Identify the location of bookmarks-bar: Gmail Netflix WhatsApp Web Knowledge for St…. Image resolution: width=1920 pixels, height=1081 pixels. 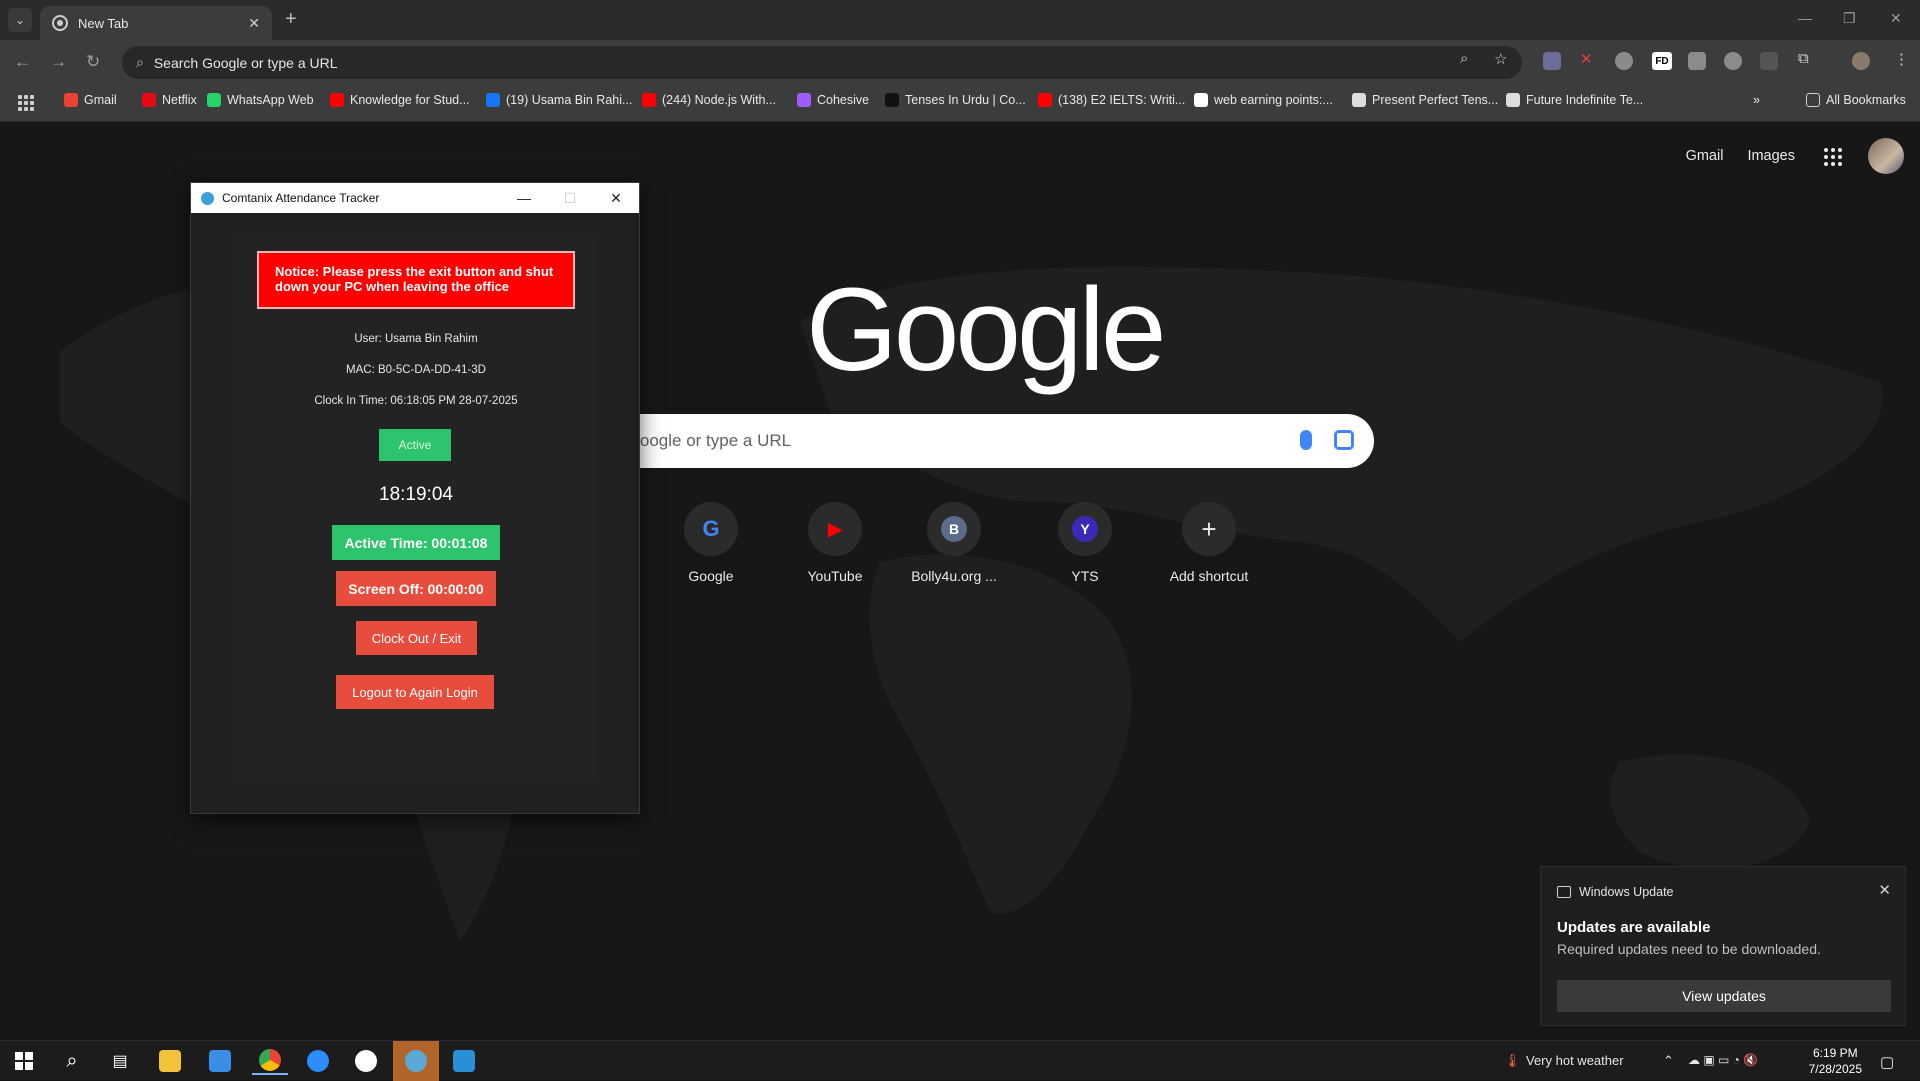
(960, 103).